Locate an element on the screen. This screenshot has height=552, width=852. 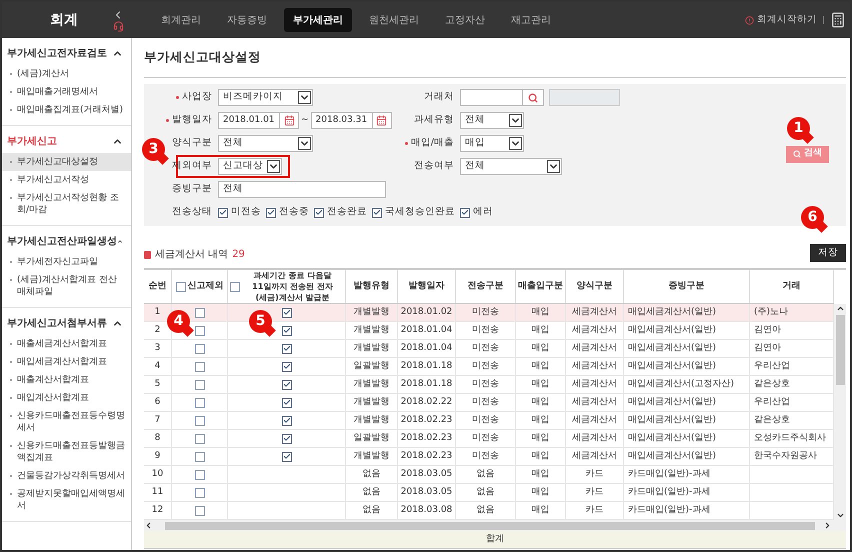
sidebar-item: 부가세전자신고파일 is located at coordinates (66, 262).